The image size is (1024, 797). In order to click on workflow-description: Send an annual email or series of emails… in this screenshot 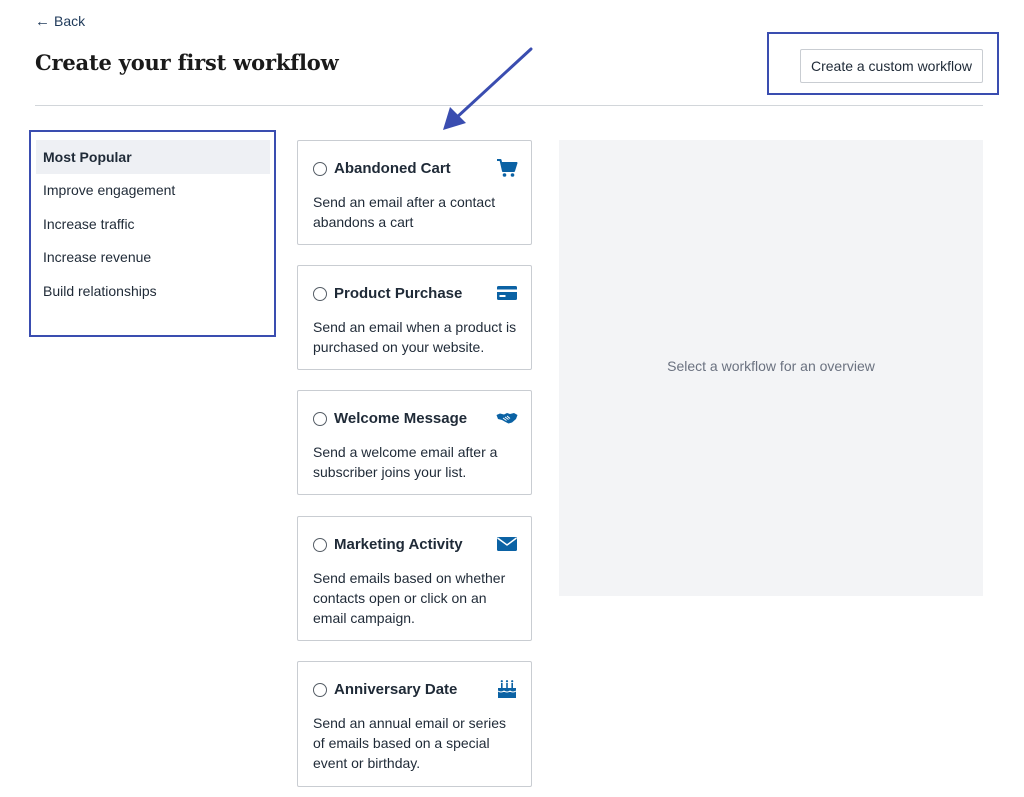, I will do `click(410, 743)`.